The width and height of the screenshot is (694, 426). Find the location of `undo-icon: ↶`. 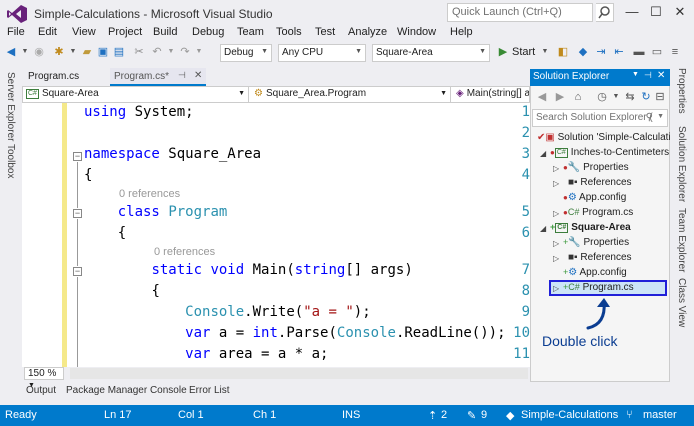

undo-icon: ↶ is located at coordinates (157, 52).